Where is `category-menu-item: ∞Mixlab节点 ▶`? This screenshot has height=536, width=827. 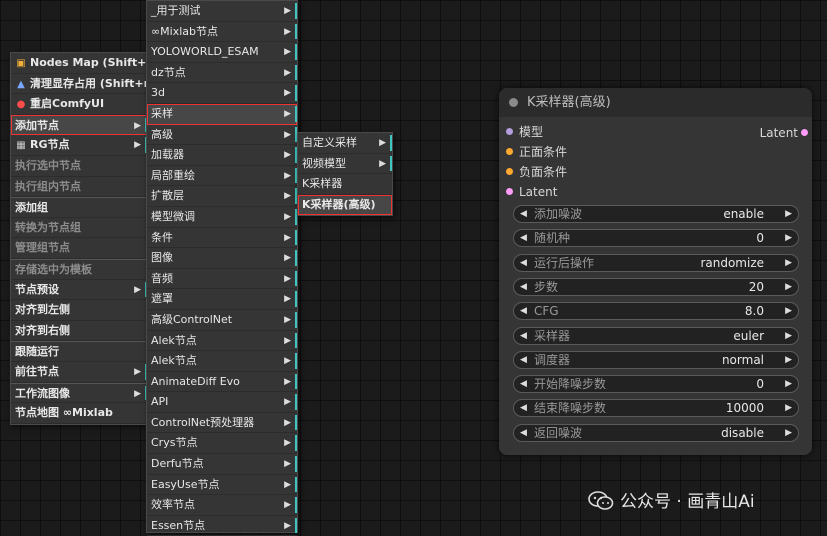
category-menu-item: ∞Mixlab节点 ▶ is located at coordinates (222, 32).